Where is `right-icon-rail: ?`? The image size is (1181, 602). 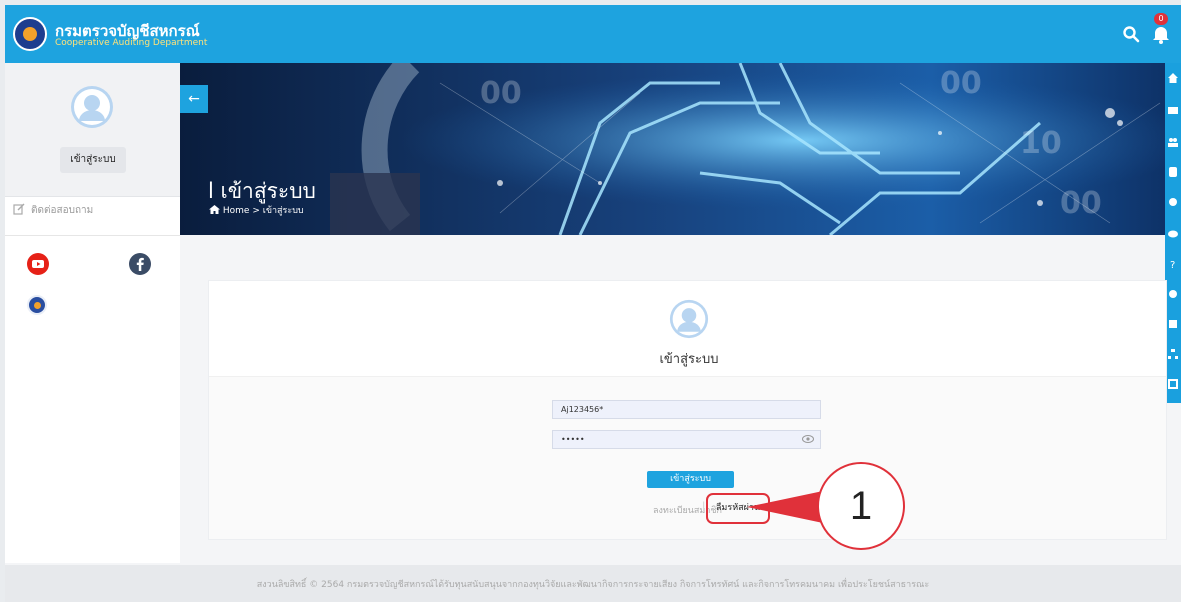
right-icon-rail: ? is located at coordinates (1173, 233).